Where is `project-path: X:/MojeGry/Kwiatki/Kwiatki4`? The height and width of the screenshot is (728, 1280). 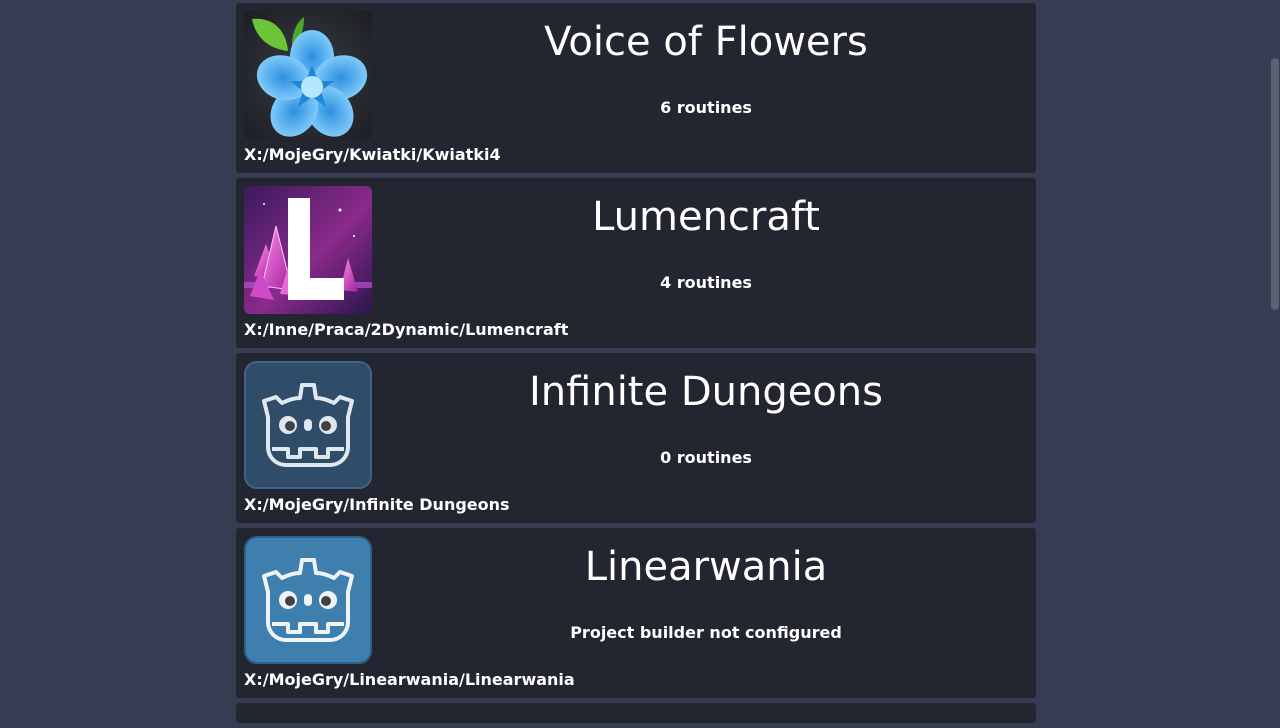
project-path: X:/MojeGry/Kwiatki/Kwiatki4 is located at coordinates (372, 154).